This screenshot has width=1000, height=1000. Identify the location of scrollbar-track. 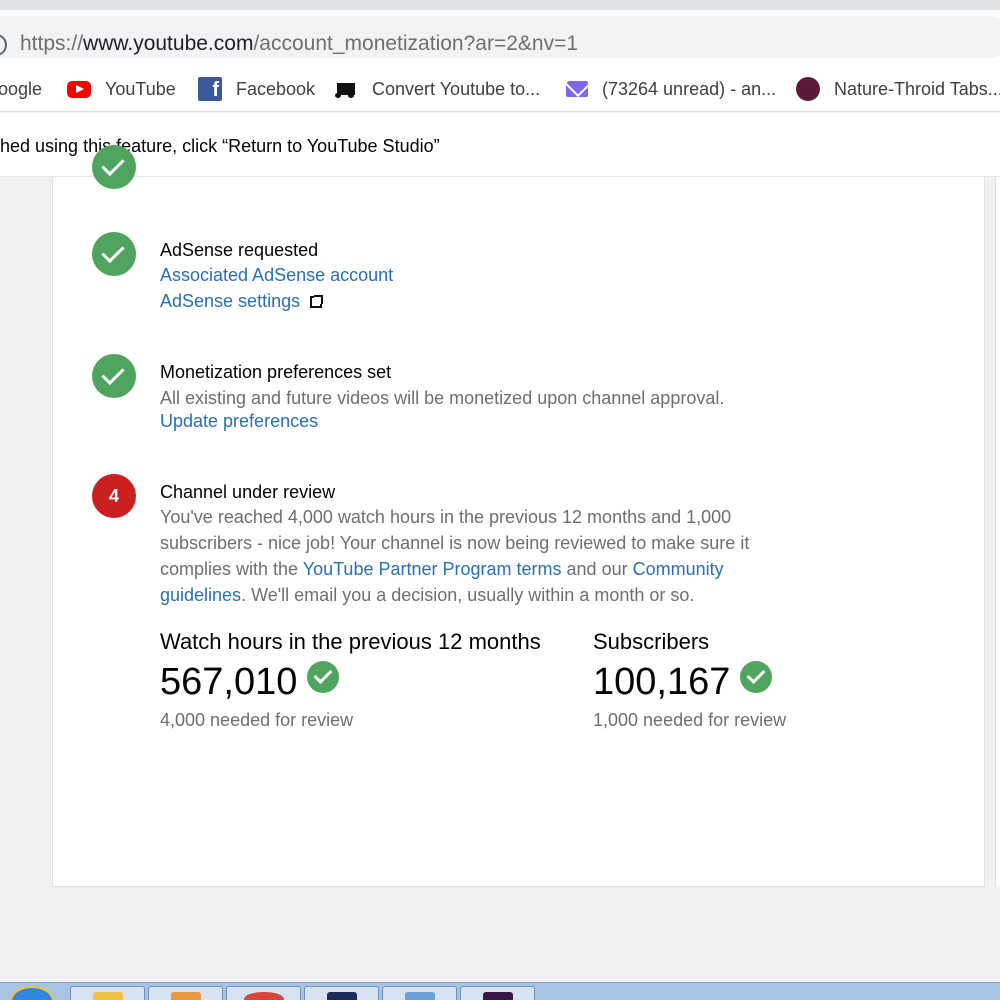
(997, 532).